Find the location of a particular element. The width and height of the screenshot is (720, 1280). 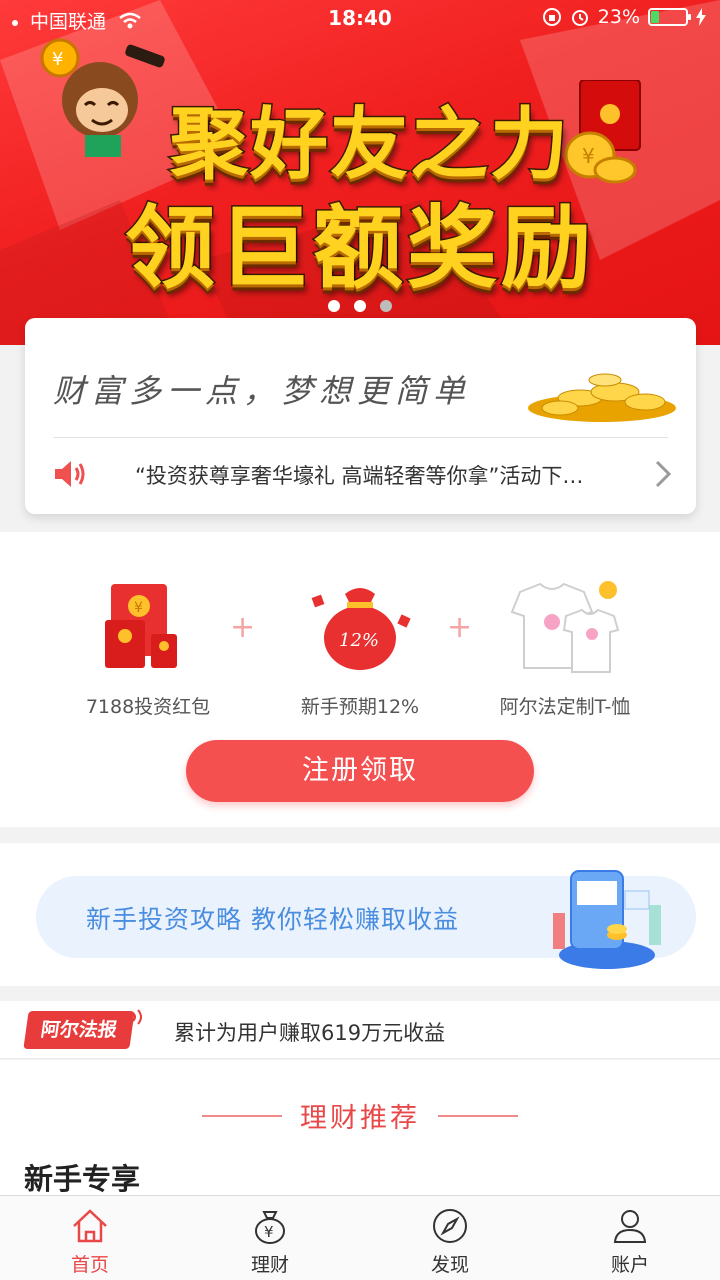

carousel-indicator is located at coordinates (360, 306).